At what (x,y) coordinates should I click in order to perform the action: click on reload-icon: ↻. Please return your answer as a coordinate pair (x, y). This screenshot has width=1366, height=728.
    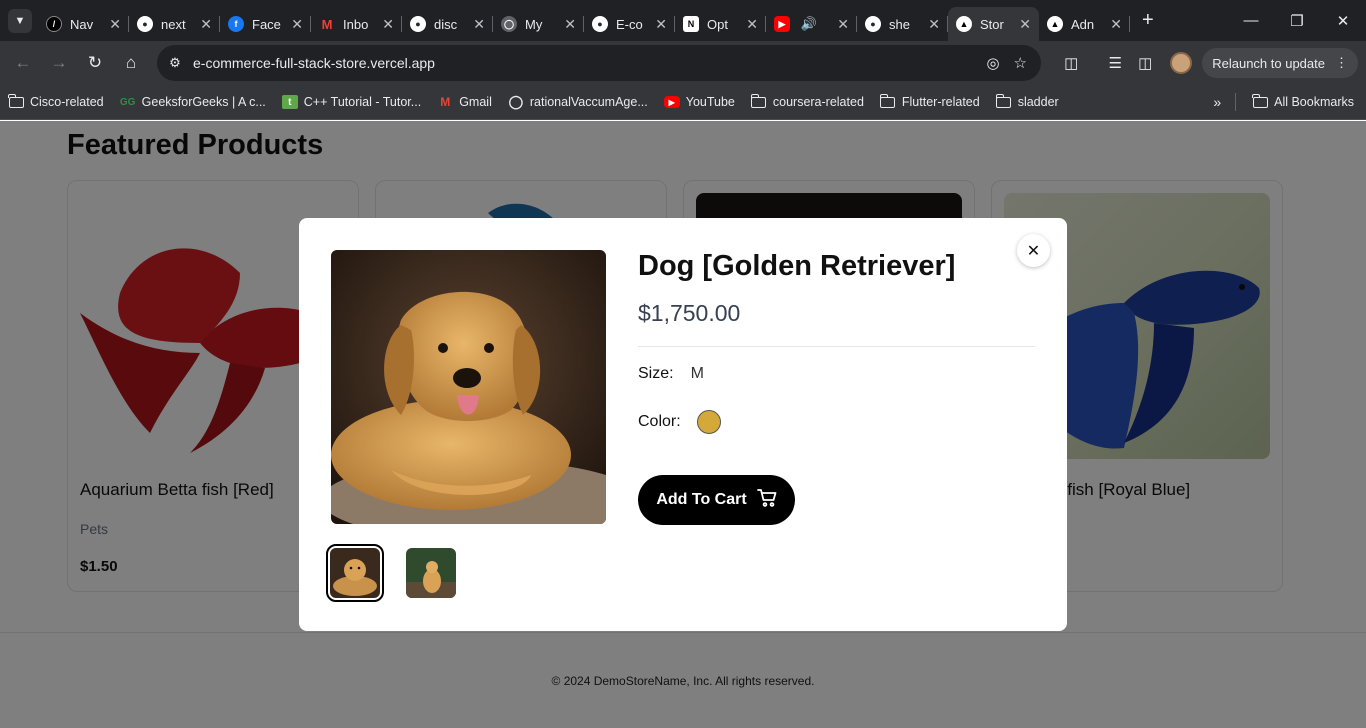
    Looking at the image, I should click on (95, 63).